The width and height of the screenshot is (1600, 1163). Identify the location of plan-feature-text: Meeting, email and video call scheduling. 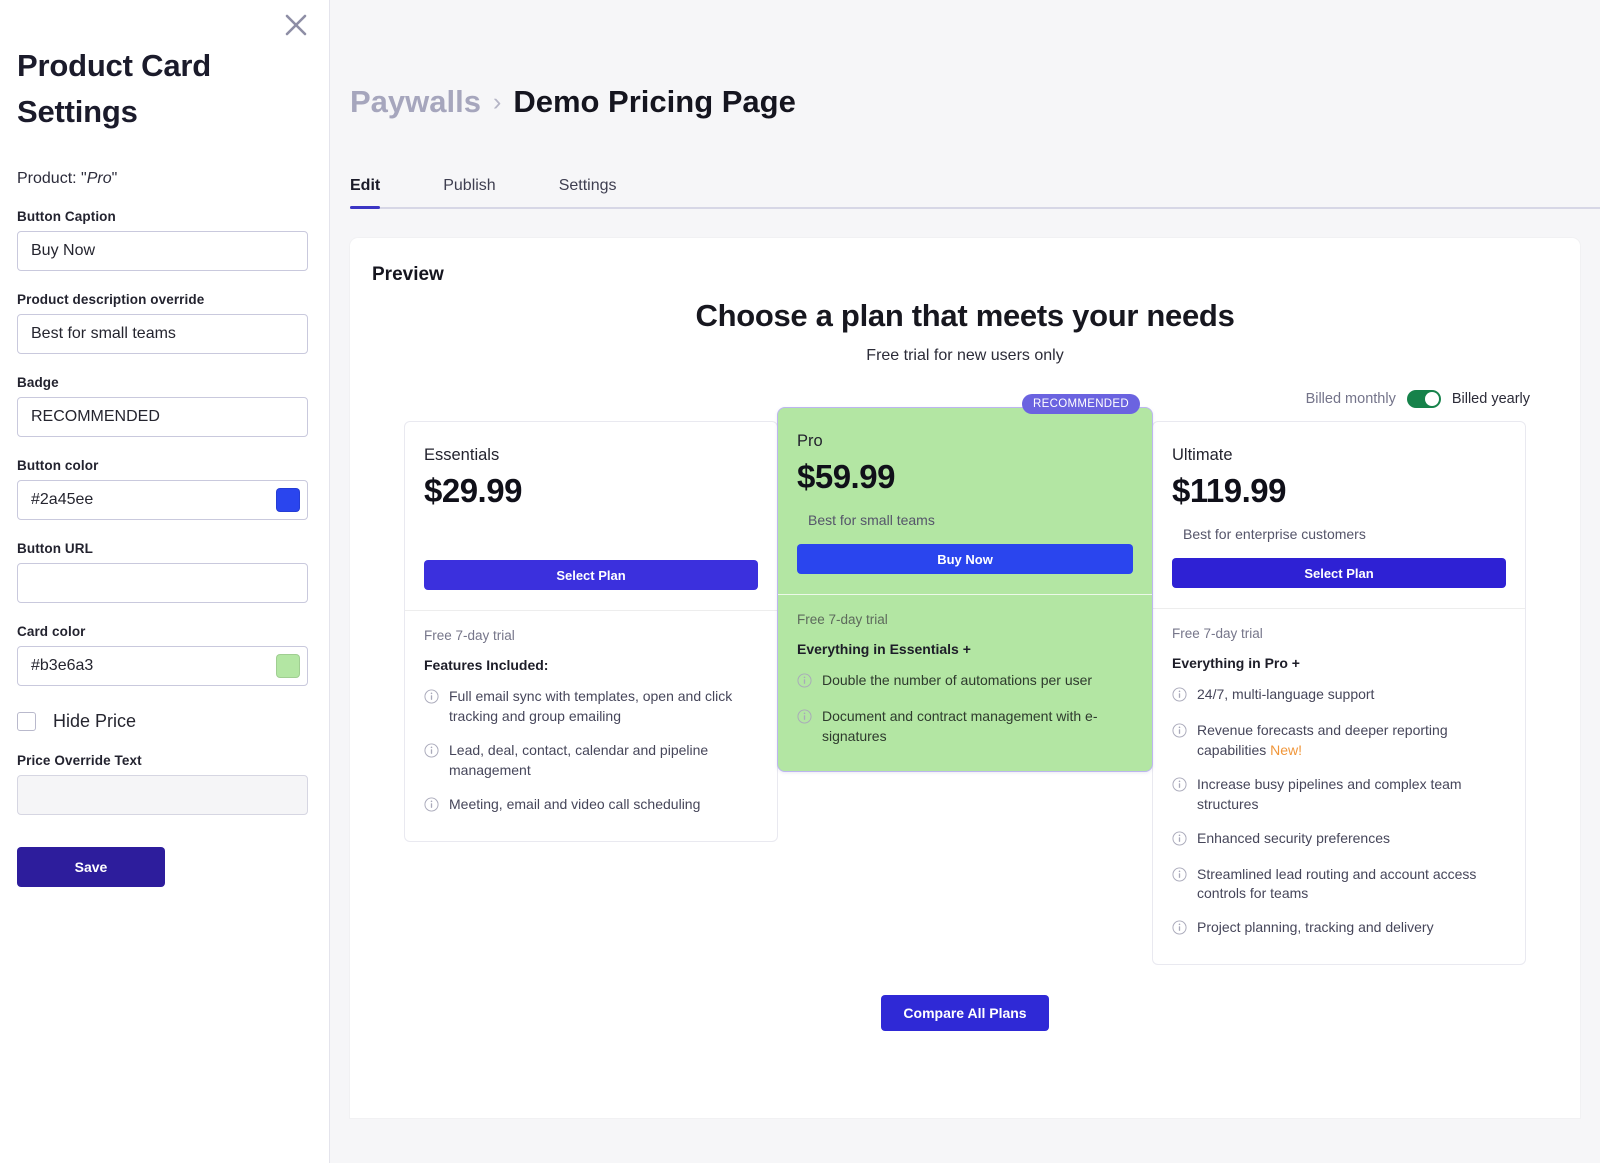
(575, 803).